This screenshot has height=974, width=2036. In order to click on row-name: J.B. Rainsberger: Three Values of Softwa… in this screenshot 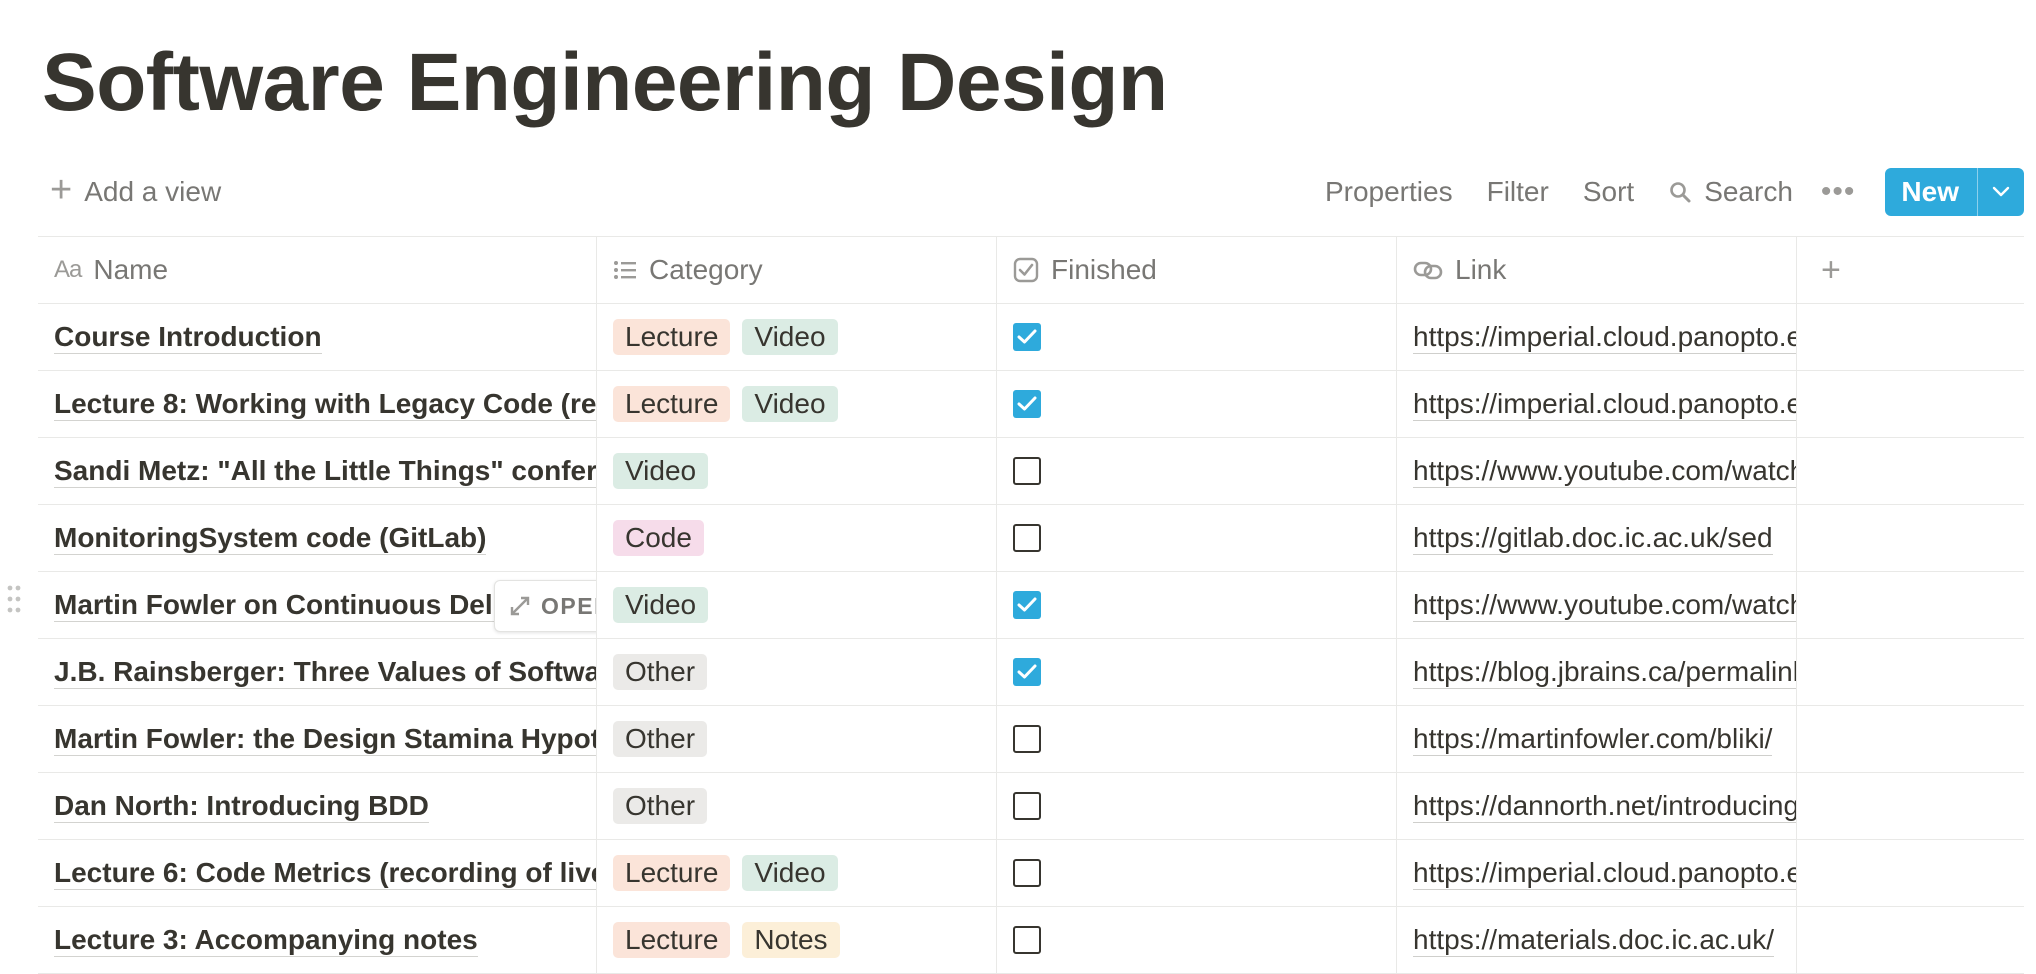, I will do `click(325, 672)`.